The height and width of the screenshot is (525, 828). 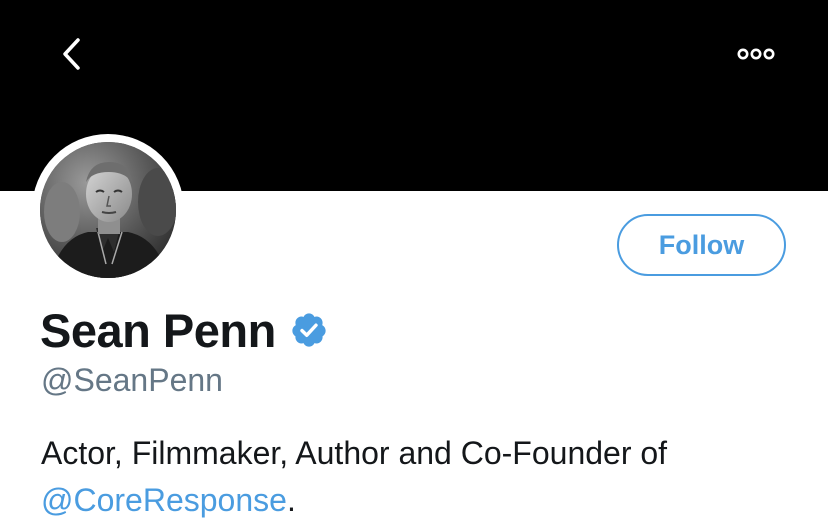 What do you see at coordinates (164, 500) in the screenshot?
I see `bio-mention-link: @CoreResponse` at bounding box center [164, 500].